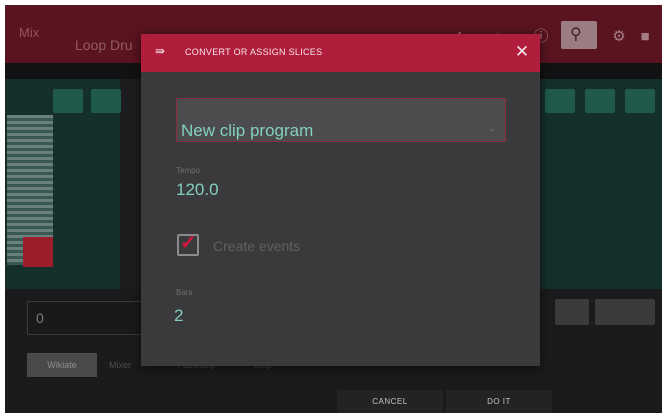 This screenshot has height=418, width=667. Describe the element at coordinates (178, 316) in the screenshot. I see `bars-value: 2` at that location.